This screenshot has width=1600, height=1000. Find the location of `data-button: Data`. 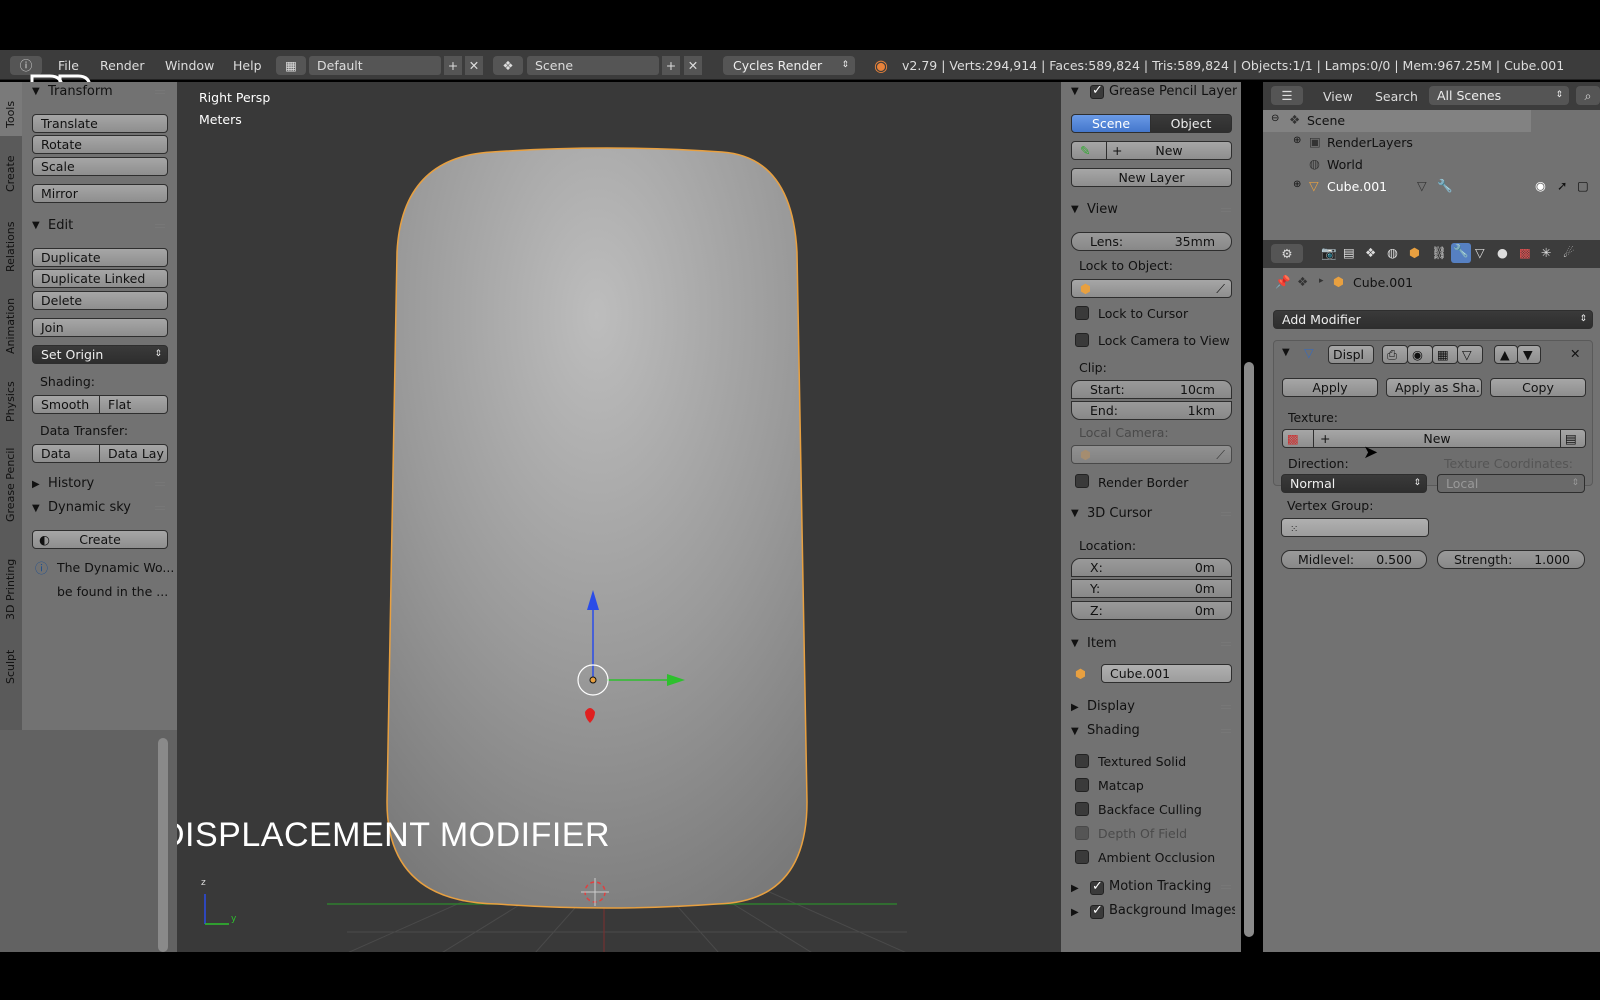

data-button: Data is located at coordinates (66, 453).